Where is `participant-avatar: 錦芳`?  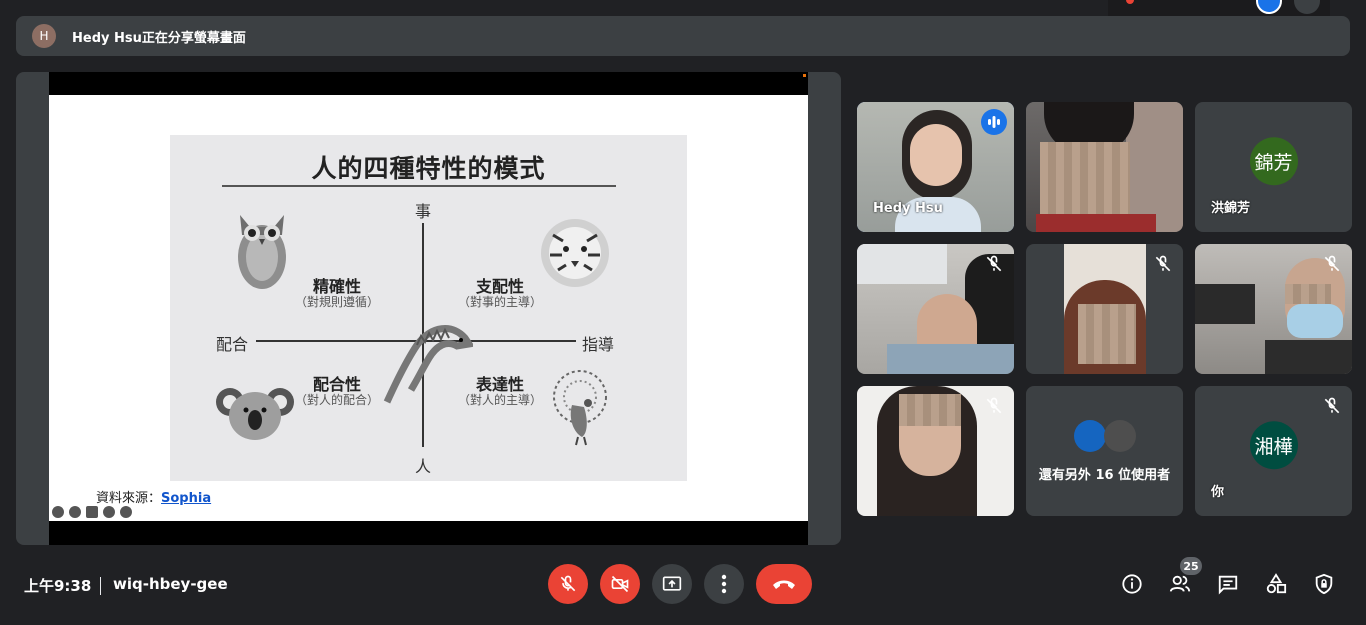
participant-avatar: 錦芳 is located at coordinates (1273, 161).